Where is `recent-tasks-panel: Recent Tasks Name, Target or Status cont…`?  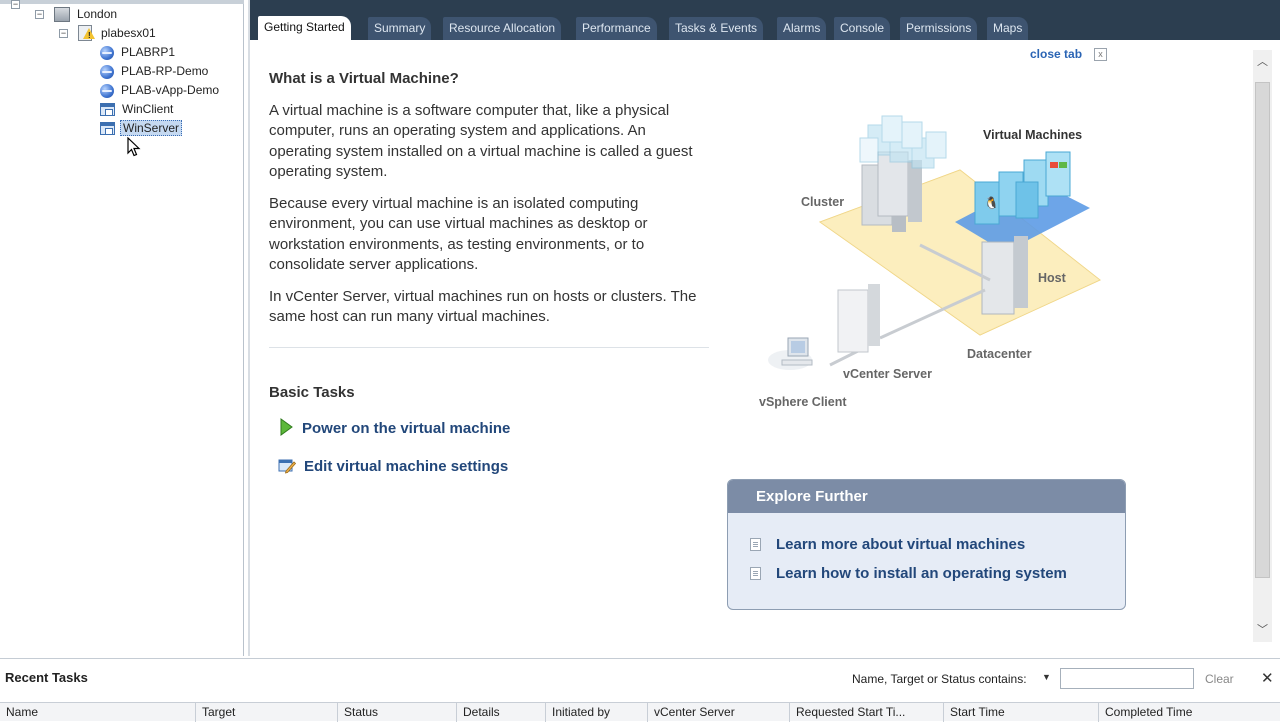 recent-tasks-panel: Recent Tasks Name, Target or Status cont… is located at coordinates (640, 690).